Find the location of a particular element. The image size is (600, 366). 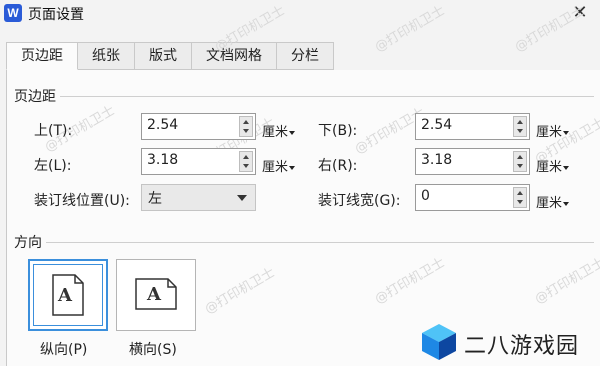

portrait-letter-icon: A is located at coordinates (65, 295).